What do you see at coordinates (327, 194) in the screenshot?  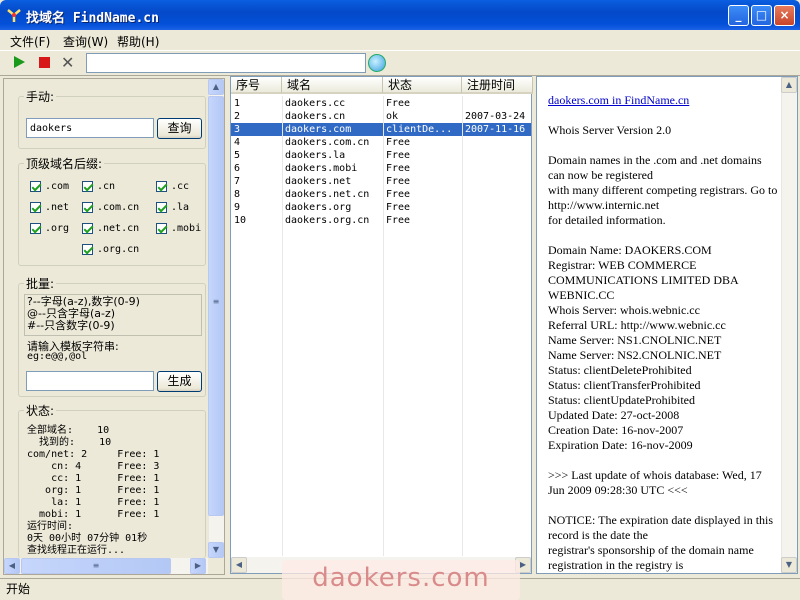 I see `table-cell: daokers.net.cn` at bounding box center [327, 194].